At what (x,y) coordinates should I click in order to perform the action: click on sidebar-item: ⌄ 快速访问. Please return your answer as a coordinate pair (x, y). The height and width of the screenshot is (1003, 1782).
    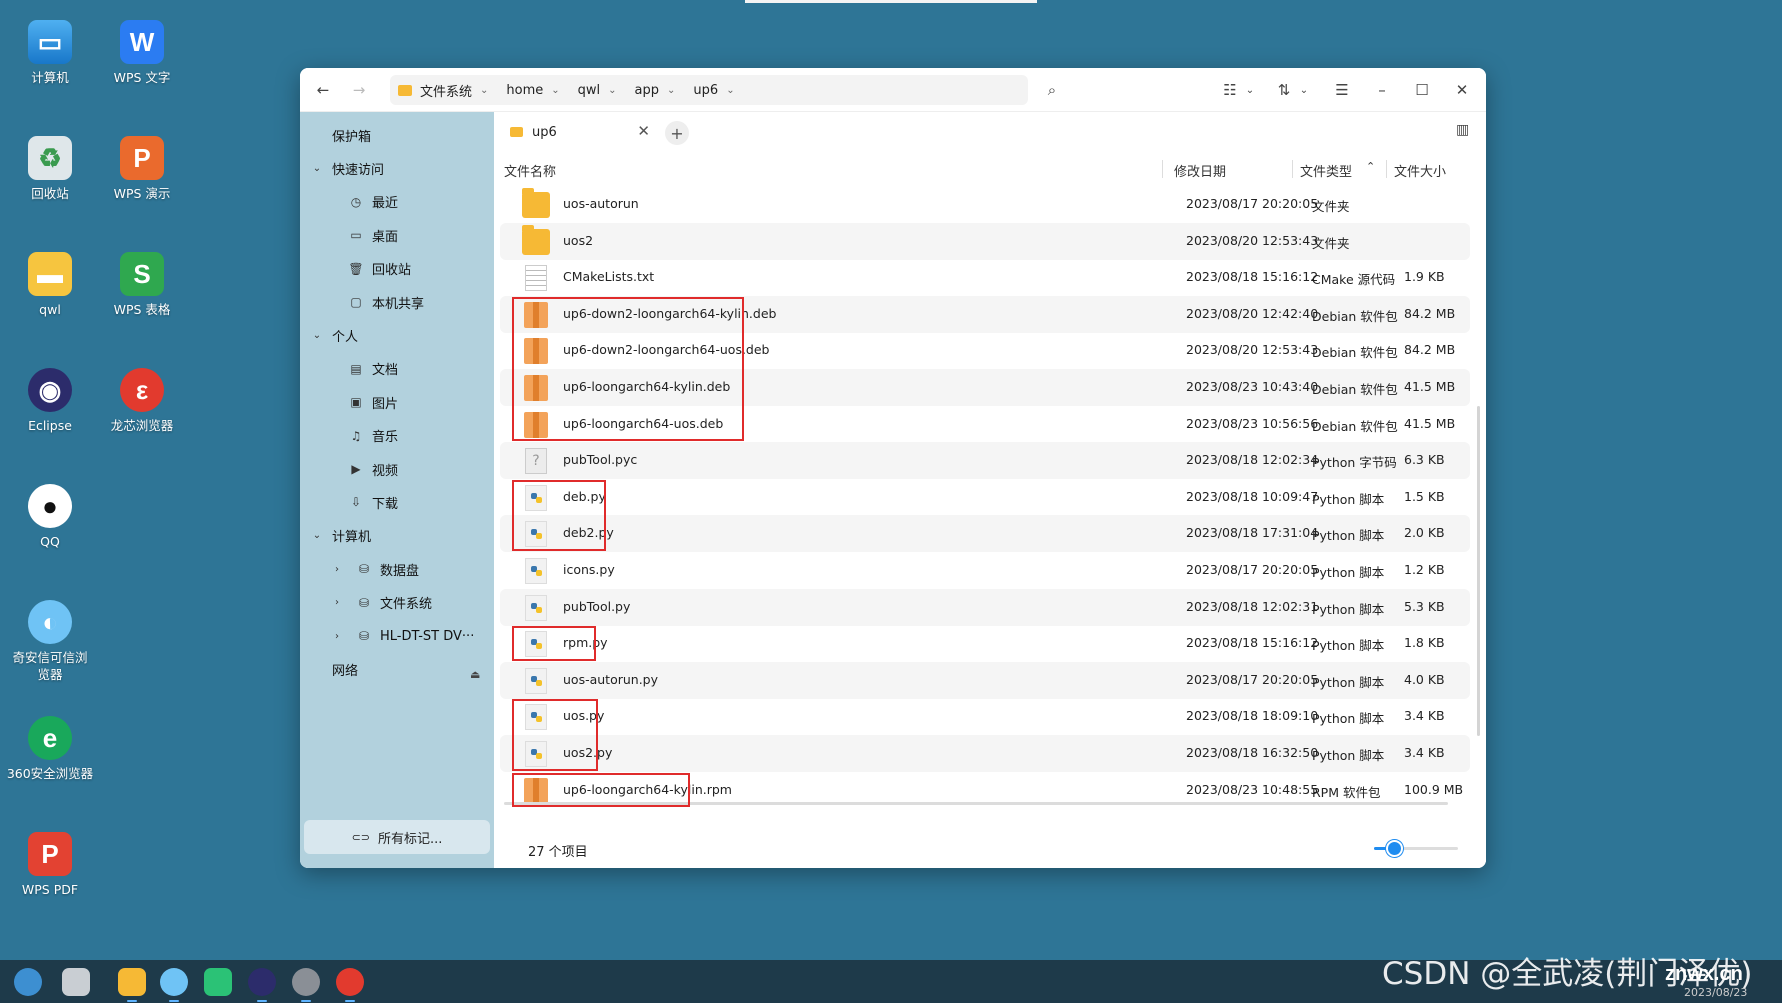
    Looking at the image, I should click on (397, 168).